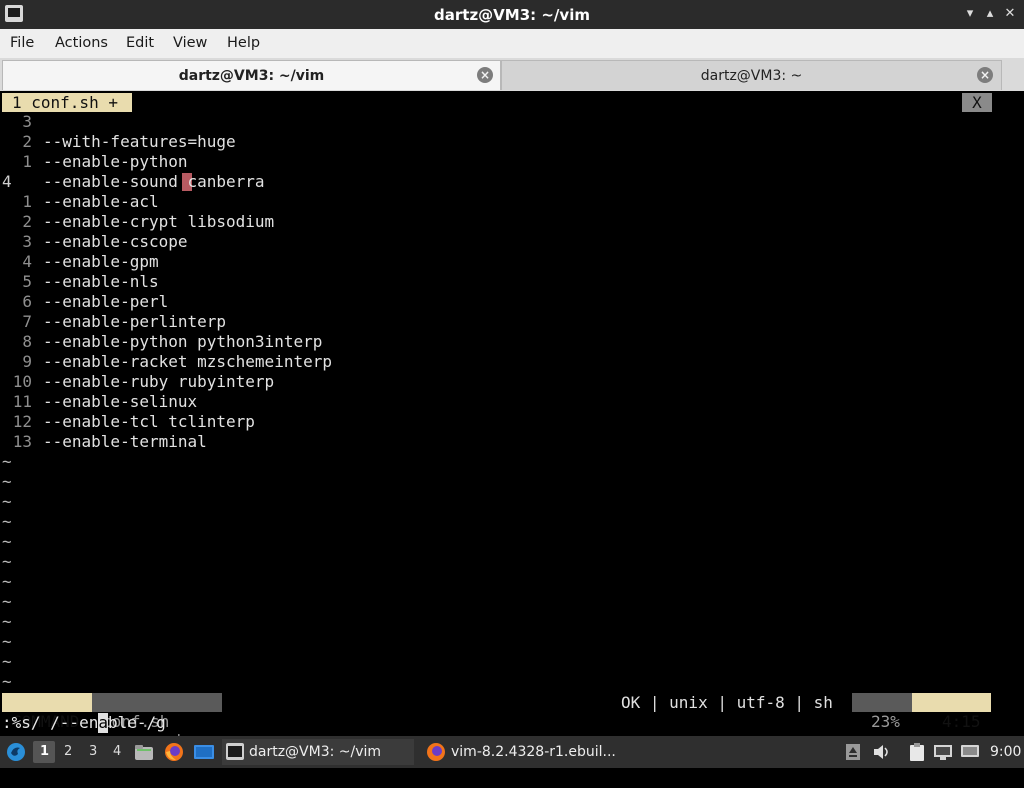 Image resolution: width=1024 pixels, height=788 pixels. What do you see at coordinates (243, 43) in the screenshot?
I see `menu-help: Help` at bounding box center [243, 43].